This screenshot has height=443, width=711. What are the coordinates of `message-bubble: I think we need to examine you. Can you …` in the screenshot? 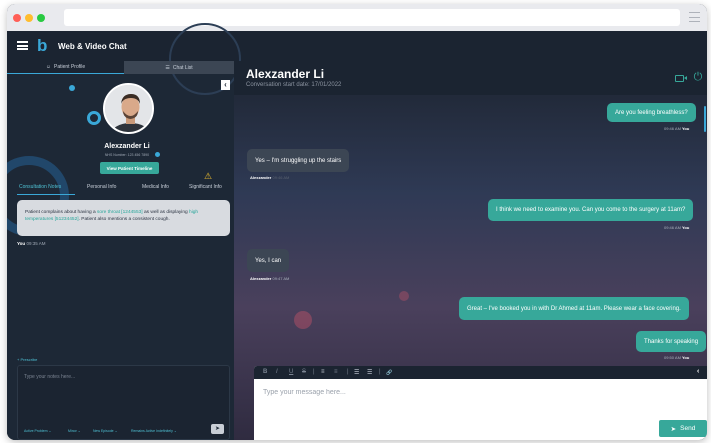 It's located at (591, 210).